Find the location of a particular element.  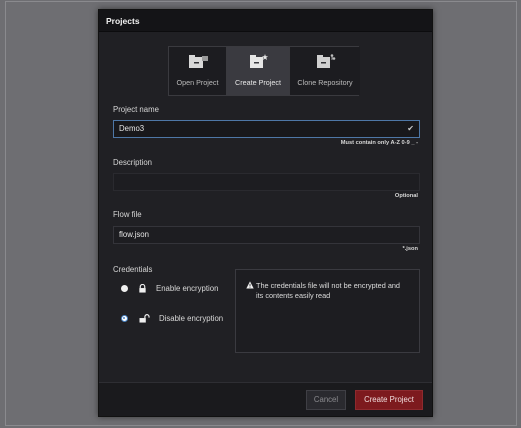

description-hint: Optional is located at coordinates (406, 196).